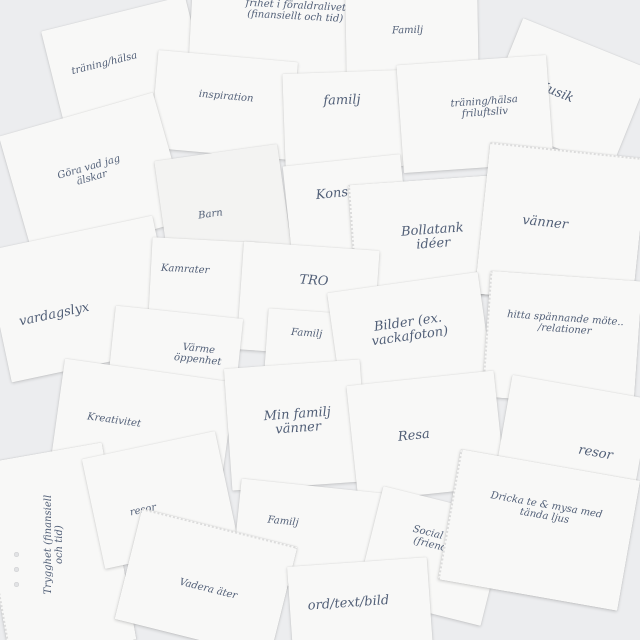 This screenshot has height=640, width=640. Describe the element at coordinates (208, 589) in the screenshot. I see `note-text: Vadera äter` at that location.